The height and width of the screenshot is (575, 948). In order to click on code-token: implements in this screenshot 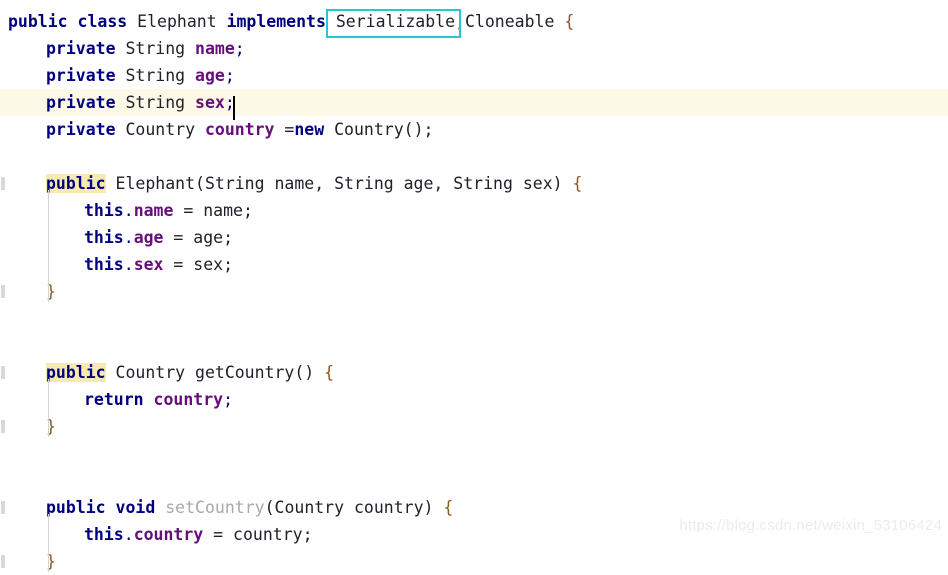, I will do `click(276, 21)`.